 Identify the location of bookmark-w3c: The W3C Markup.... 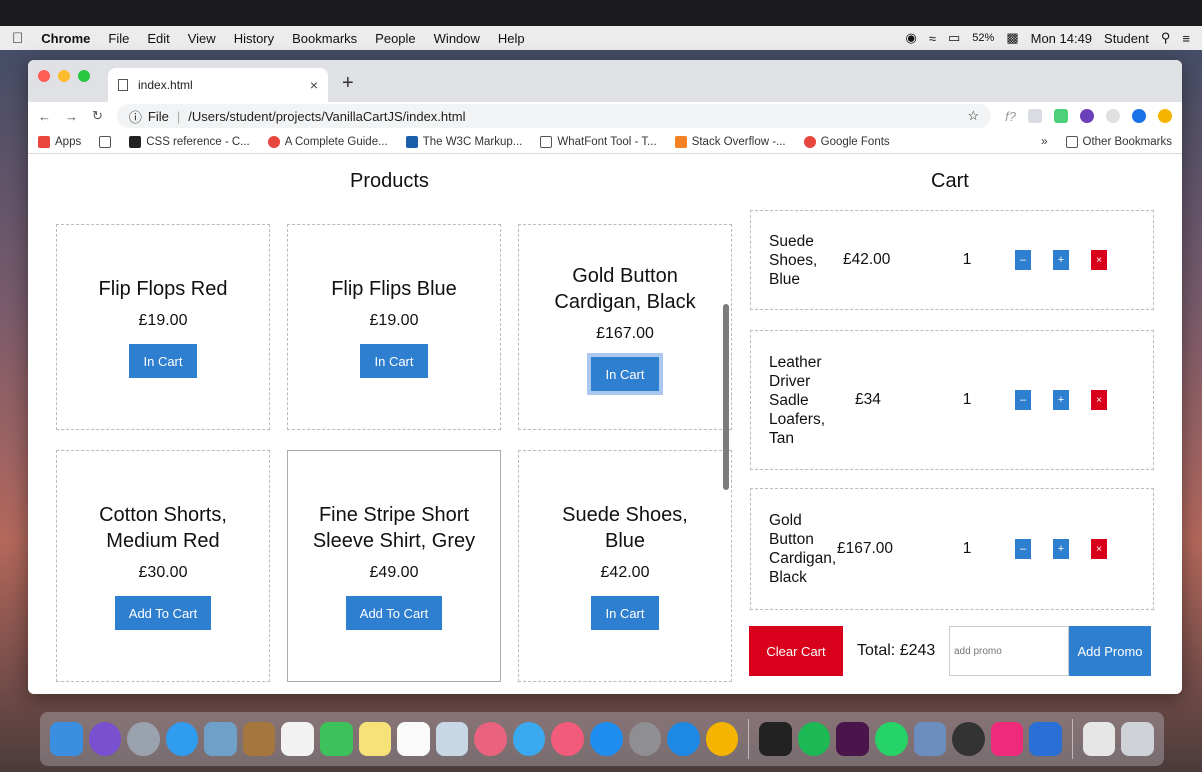
(463, 141).